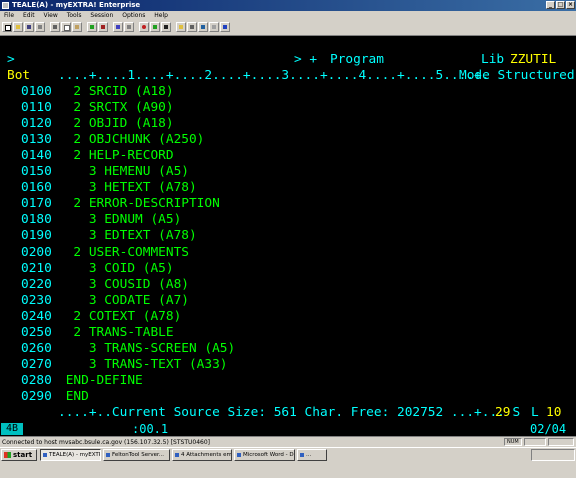  Describe the element at coordinates (74, 15) in the screenshot. I see `menu-tools: Tools` at that location.